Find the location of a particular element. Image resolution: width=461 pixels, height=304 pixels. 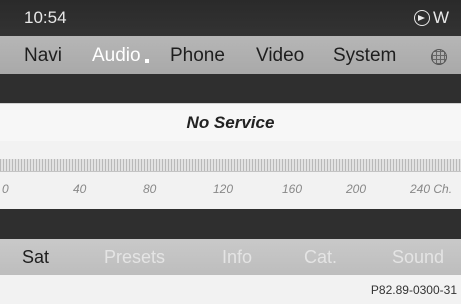

scale-label-80: 80 is located at coordinates (150, 189).